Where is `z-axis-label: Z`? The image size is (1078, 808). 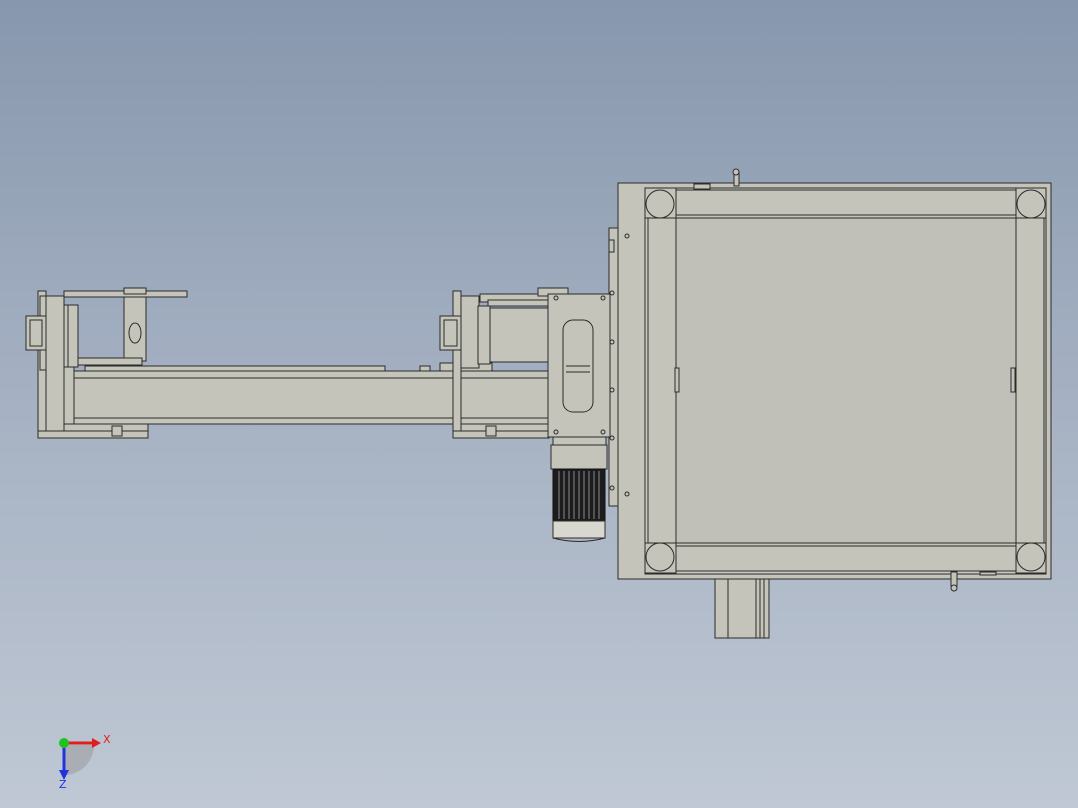 z-axis-label: Z is located at coordinates (63, 784).